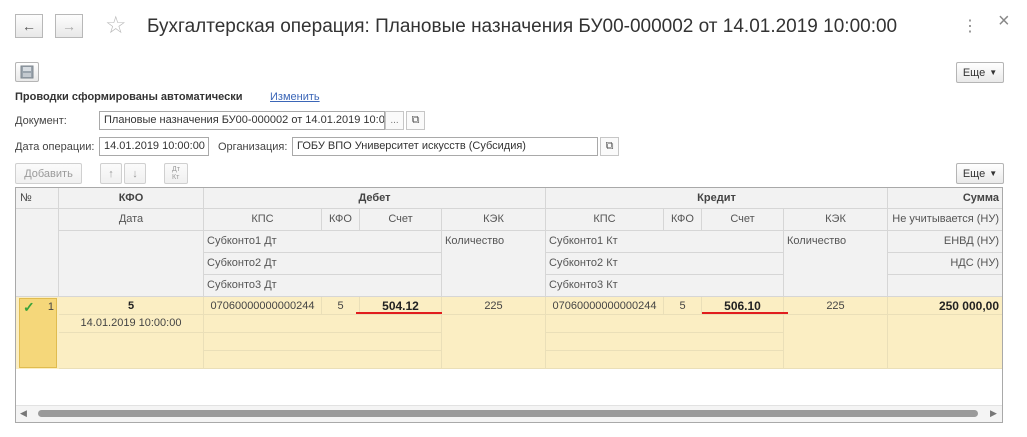 The width and height of the screenshot is (1027, 437). Describe the element at coordinates (323, 342) in the screenshot. I see `row-subconto2-dt` at that location.